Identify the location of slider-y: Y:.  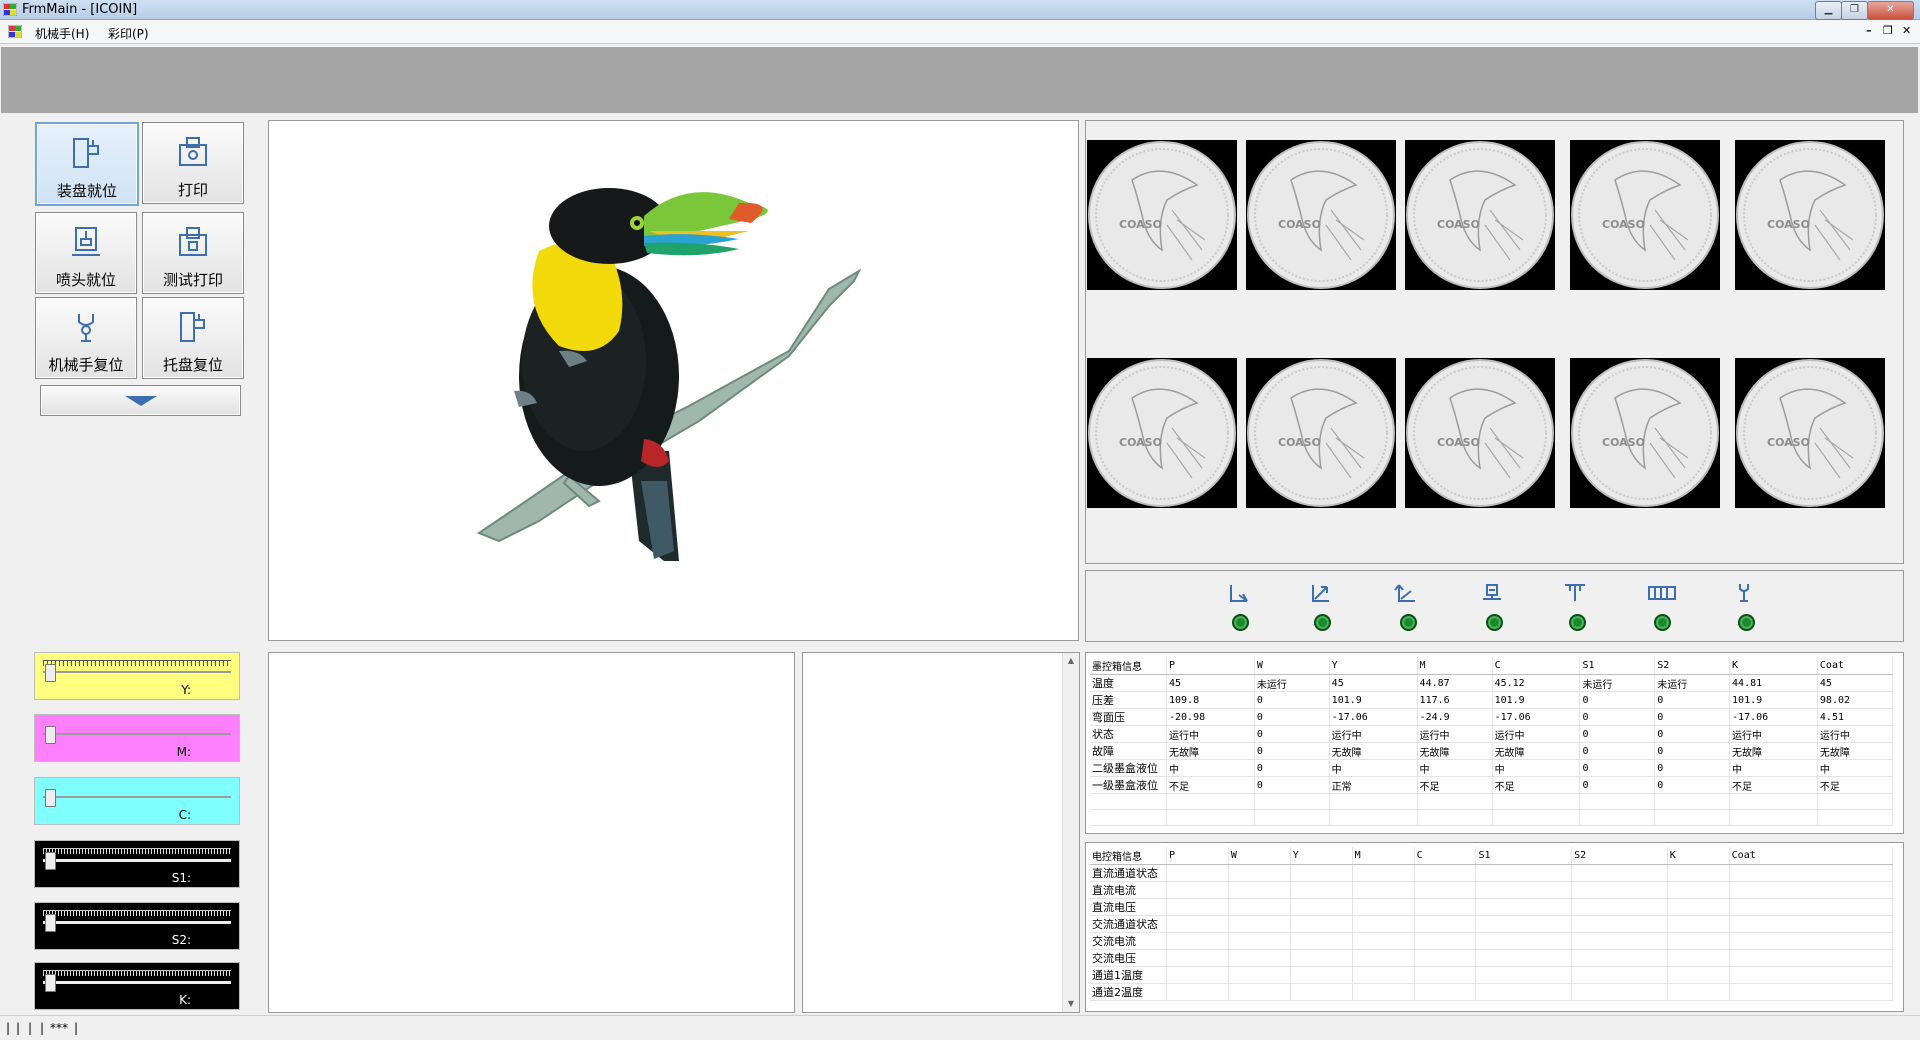
(137, 676).